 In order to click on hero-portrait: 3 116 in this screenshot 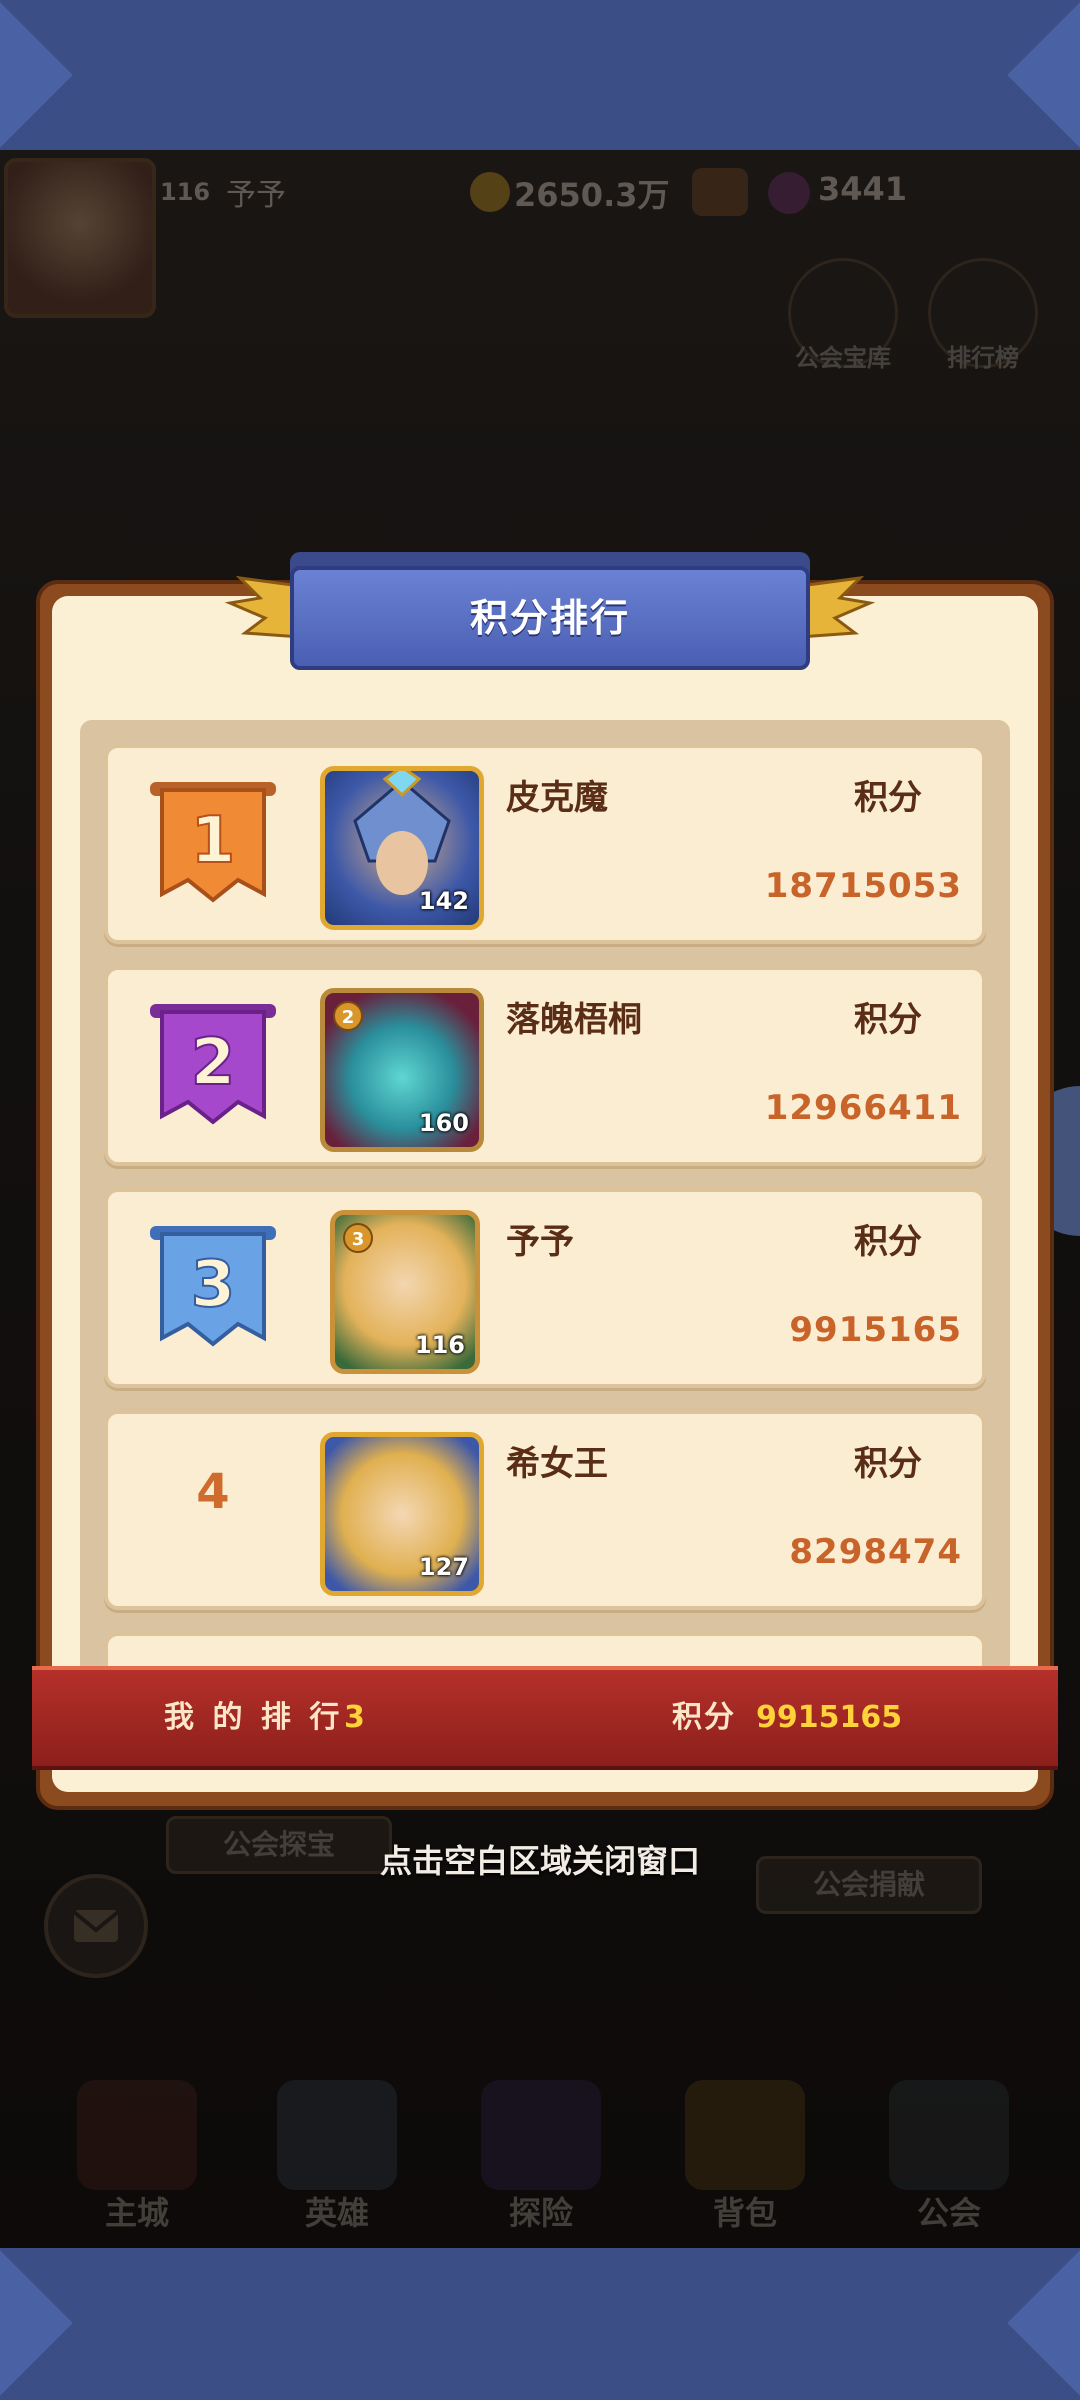, I will do `click(405, 1292)`.